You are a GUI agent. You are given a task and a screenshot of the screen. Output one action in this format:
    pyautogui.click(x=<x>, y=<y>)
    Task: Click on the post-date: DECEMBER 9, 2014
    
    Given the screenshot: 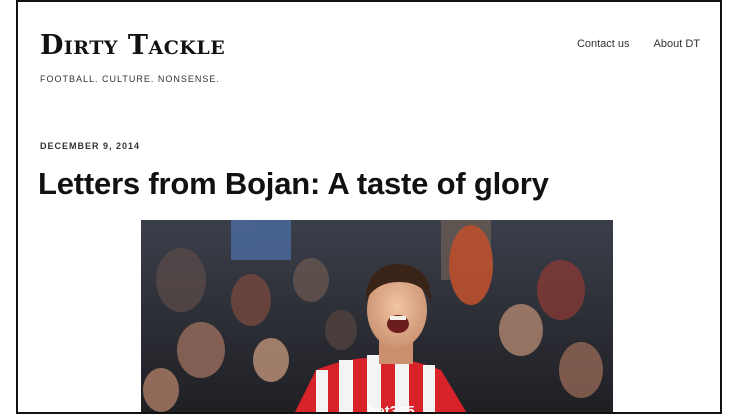 What is the action you would take?
    pyautogui.click(x=90, y=146)
    